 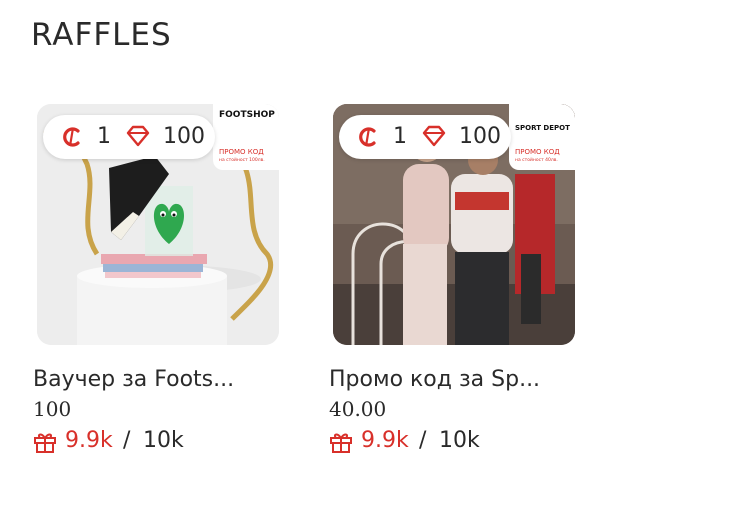 I want to click on promo-subtitle: на стойност 40лв., so click(x=536, y=160).